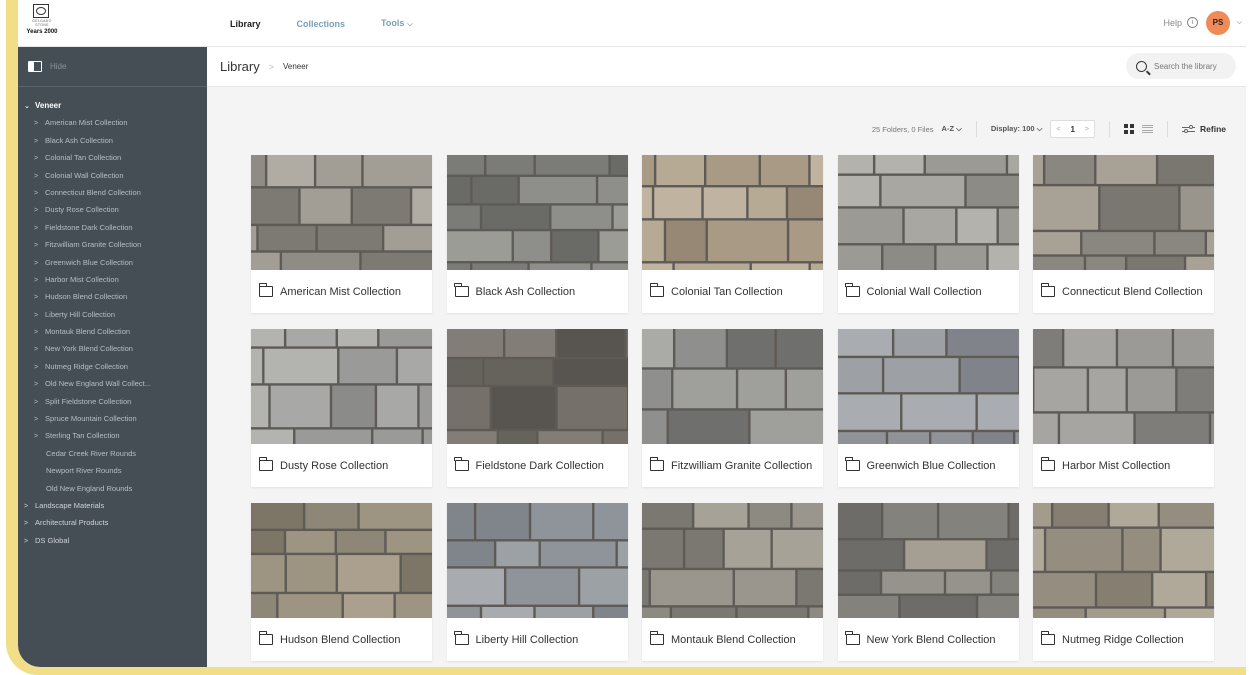 The height and width of the screenshot is (675, 1249). What do you see at coordinates (112, 175) in the screenshot?
I see `sidebar-item: > Colonial Wall Collection` at bounding box center [112, 175].